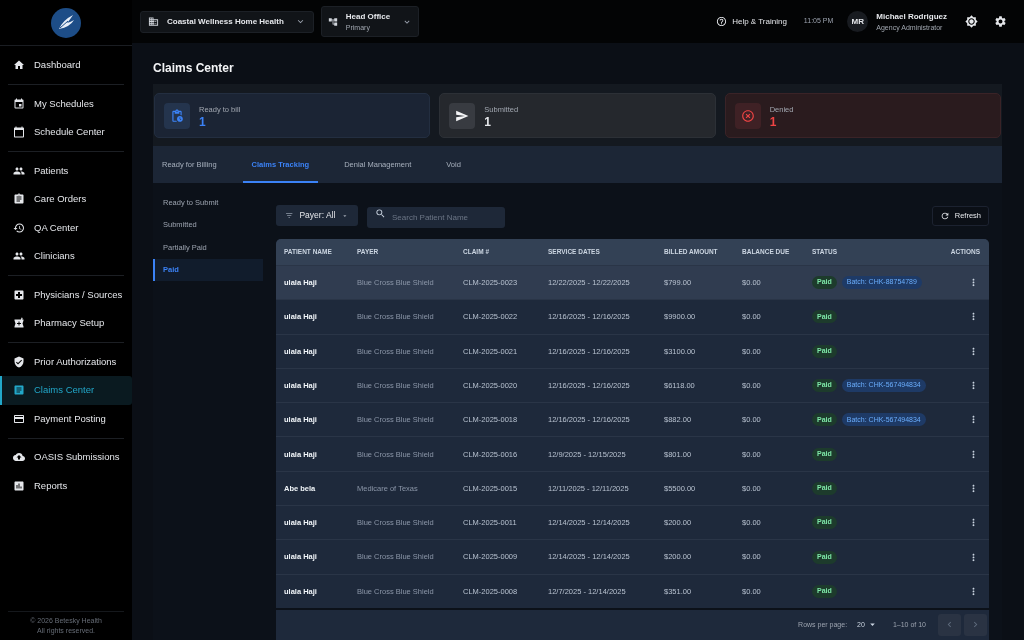 This screenshot has width=1024, height=640. I want to click on sidebar-item: Clinicians, so click(66, 256).